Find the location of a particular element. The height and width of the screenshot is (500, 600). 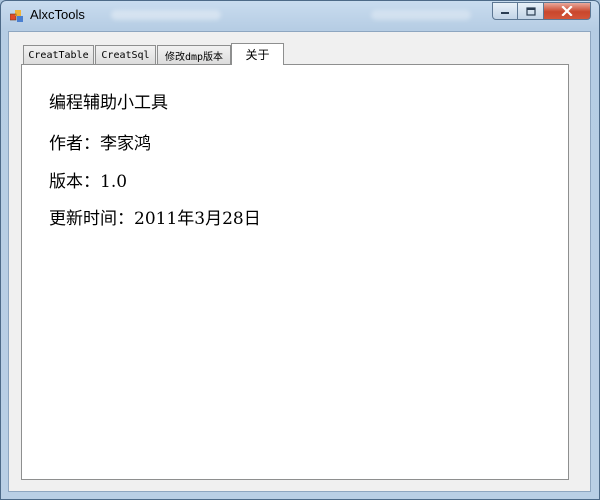

minimize-icon is located at coordinates (505, 13).